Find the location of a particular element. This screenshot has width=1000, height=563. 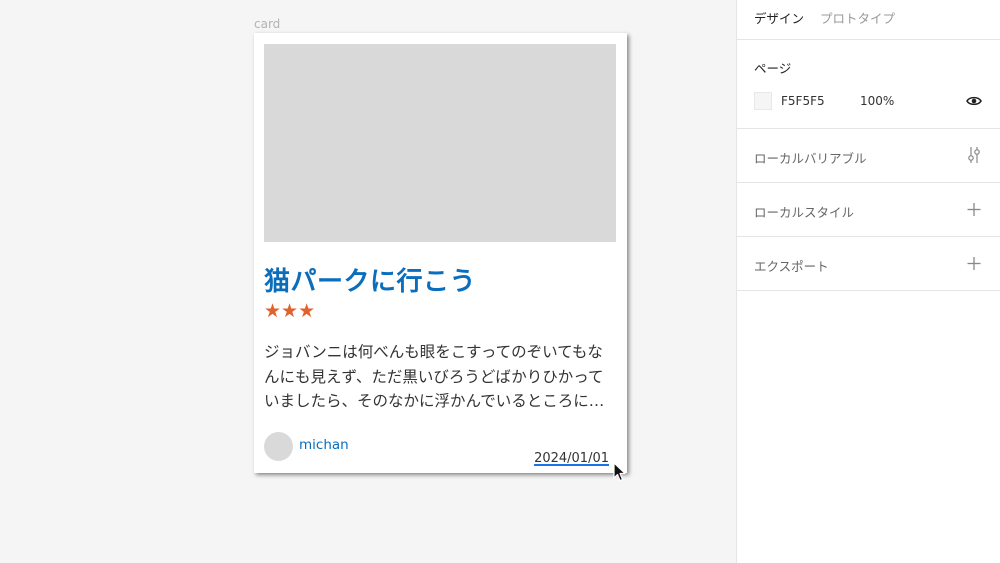

eye-icon is located at coordinates (974, 101).